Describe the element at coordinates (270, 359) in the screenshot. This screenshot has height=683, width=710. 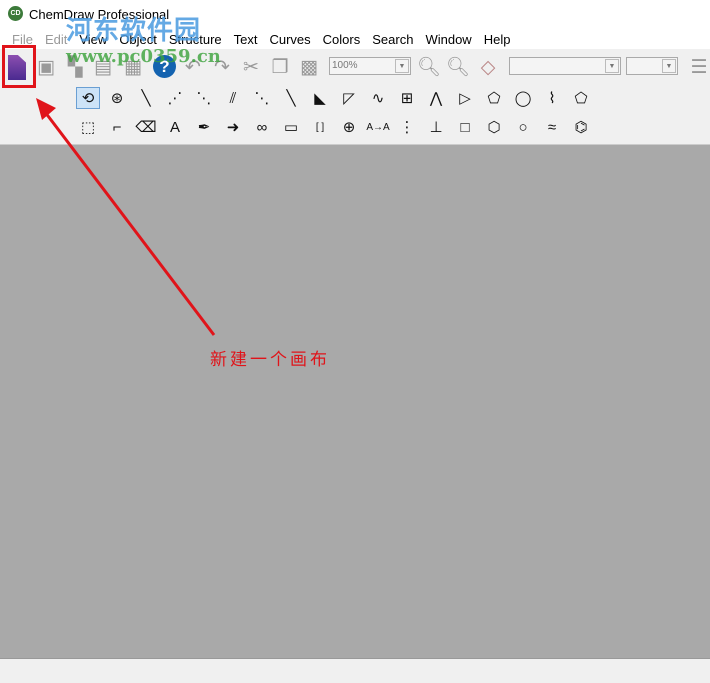
I see `annotation-text: 新建一个画布` at that location.